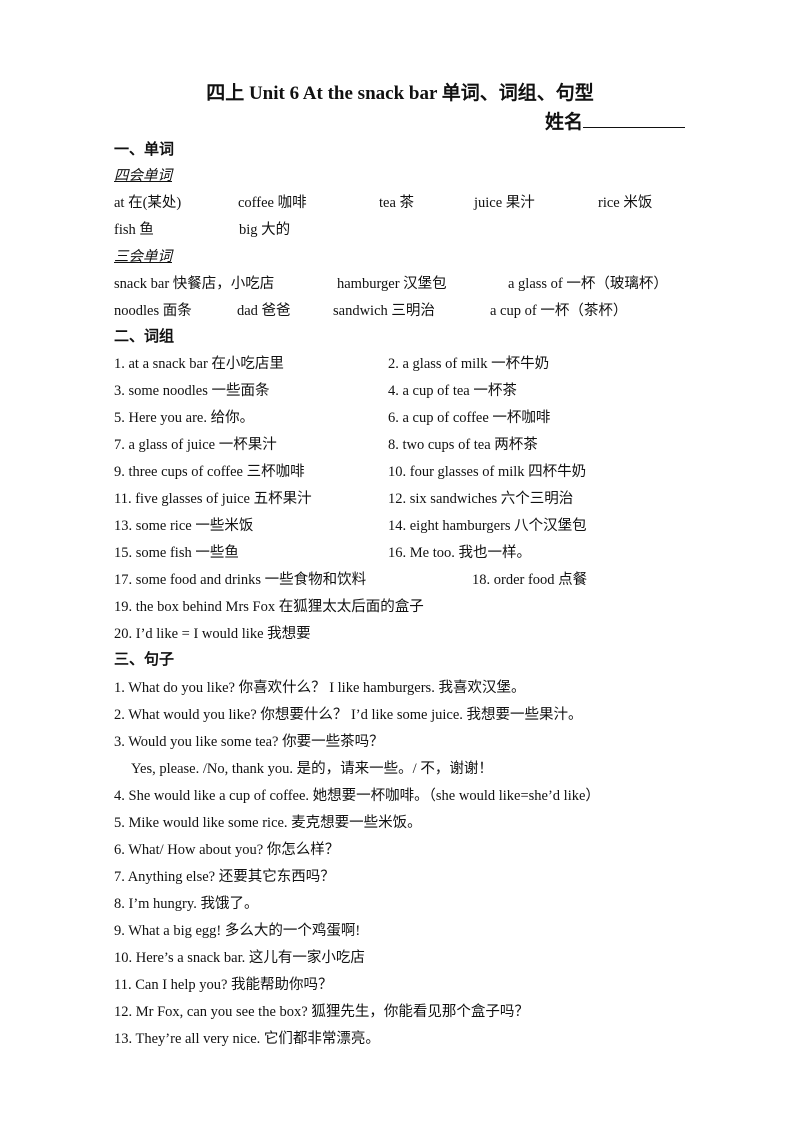  Describe the element at coordinates (186, 904) in the screenshot. I see `sentence-item: 8. I’m hungry. 我饿了。` at that location.